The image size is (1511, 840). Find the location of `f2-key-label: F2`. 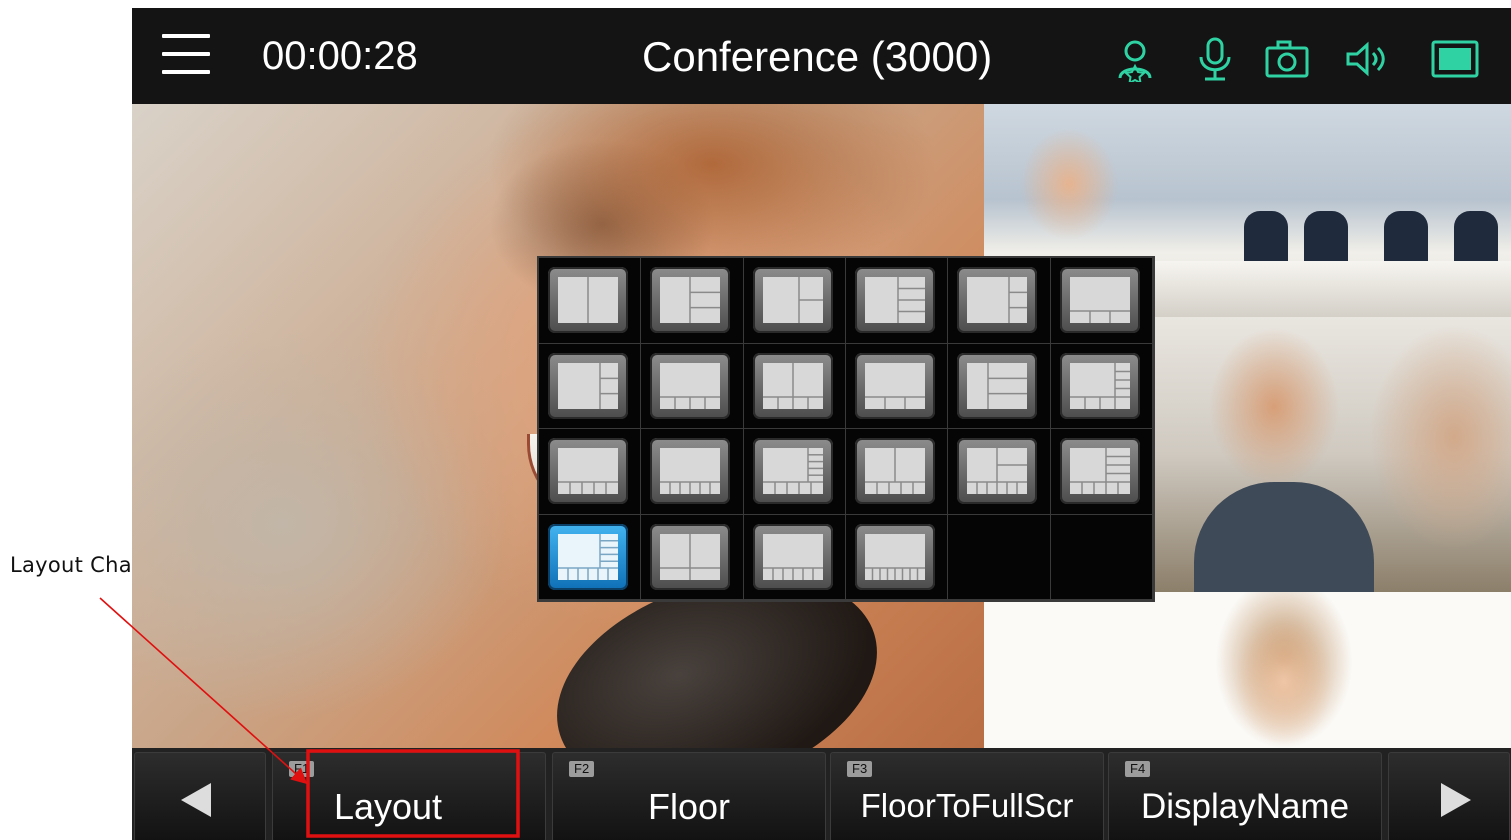

f2-key-label: F2 is located at coordinates (582, 769).